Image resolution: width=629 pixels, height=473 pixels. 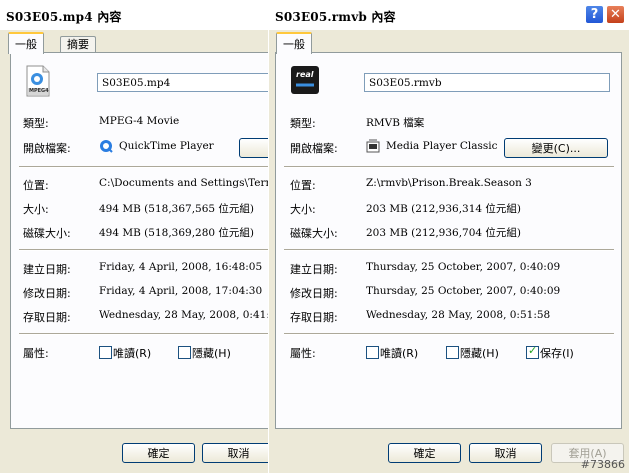 I want to click on accessed-value: Wednesday, 28 May, 2008, 0:51:58, so click(x=458, y=315).